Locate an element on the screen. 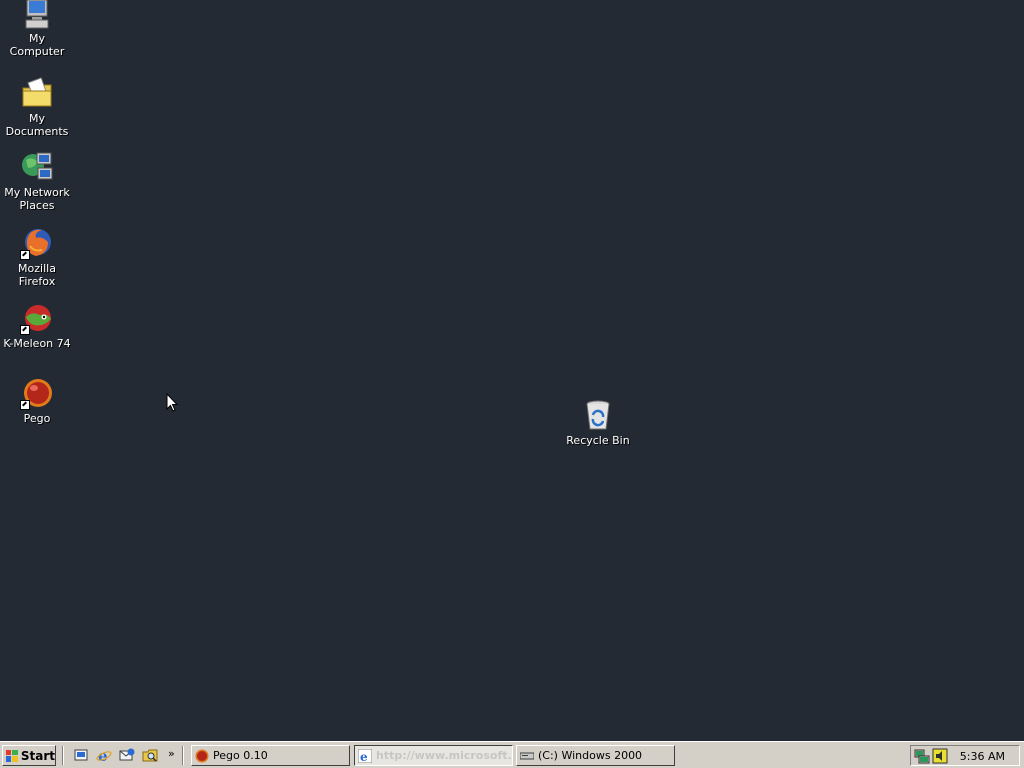 The width and height of the screenshot is (1024, 768). system-tray: 5:36 AM is located at coordinates (965, 755).